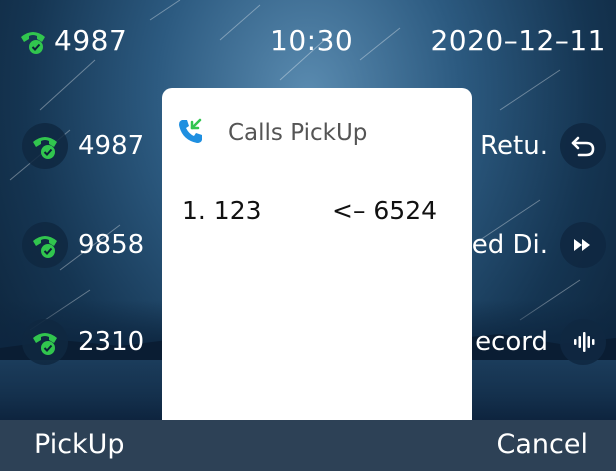 The width and height of the screenshot is (616, 471). What do you see at coordinates (511, 342) in the screenshot?
I see `record-key-label: ecord` at bounding box center [511, 342].